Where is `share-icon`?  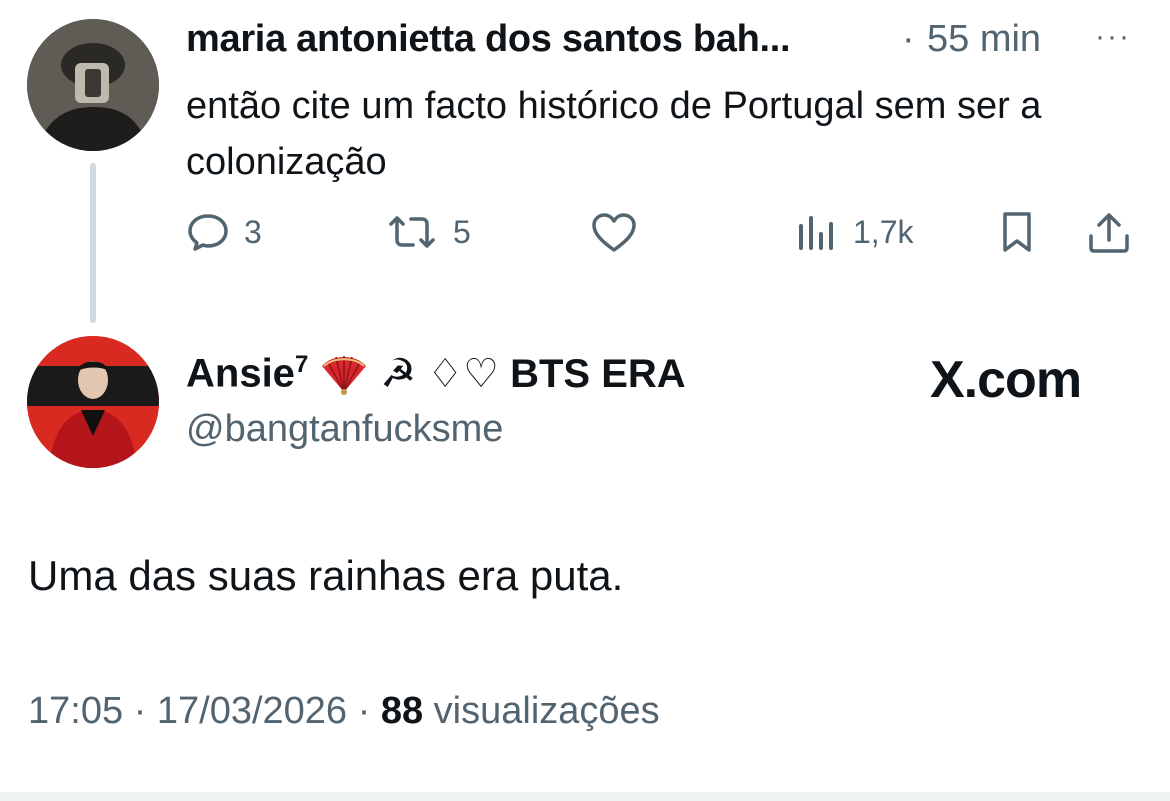 share-icon is located at coordinates (1109, 233).